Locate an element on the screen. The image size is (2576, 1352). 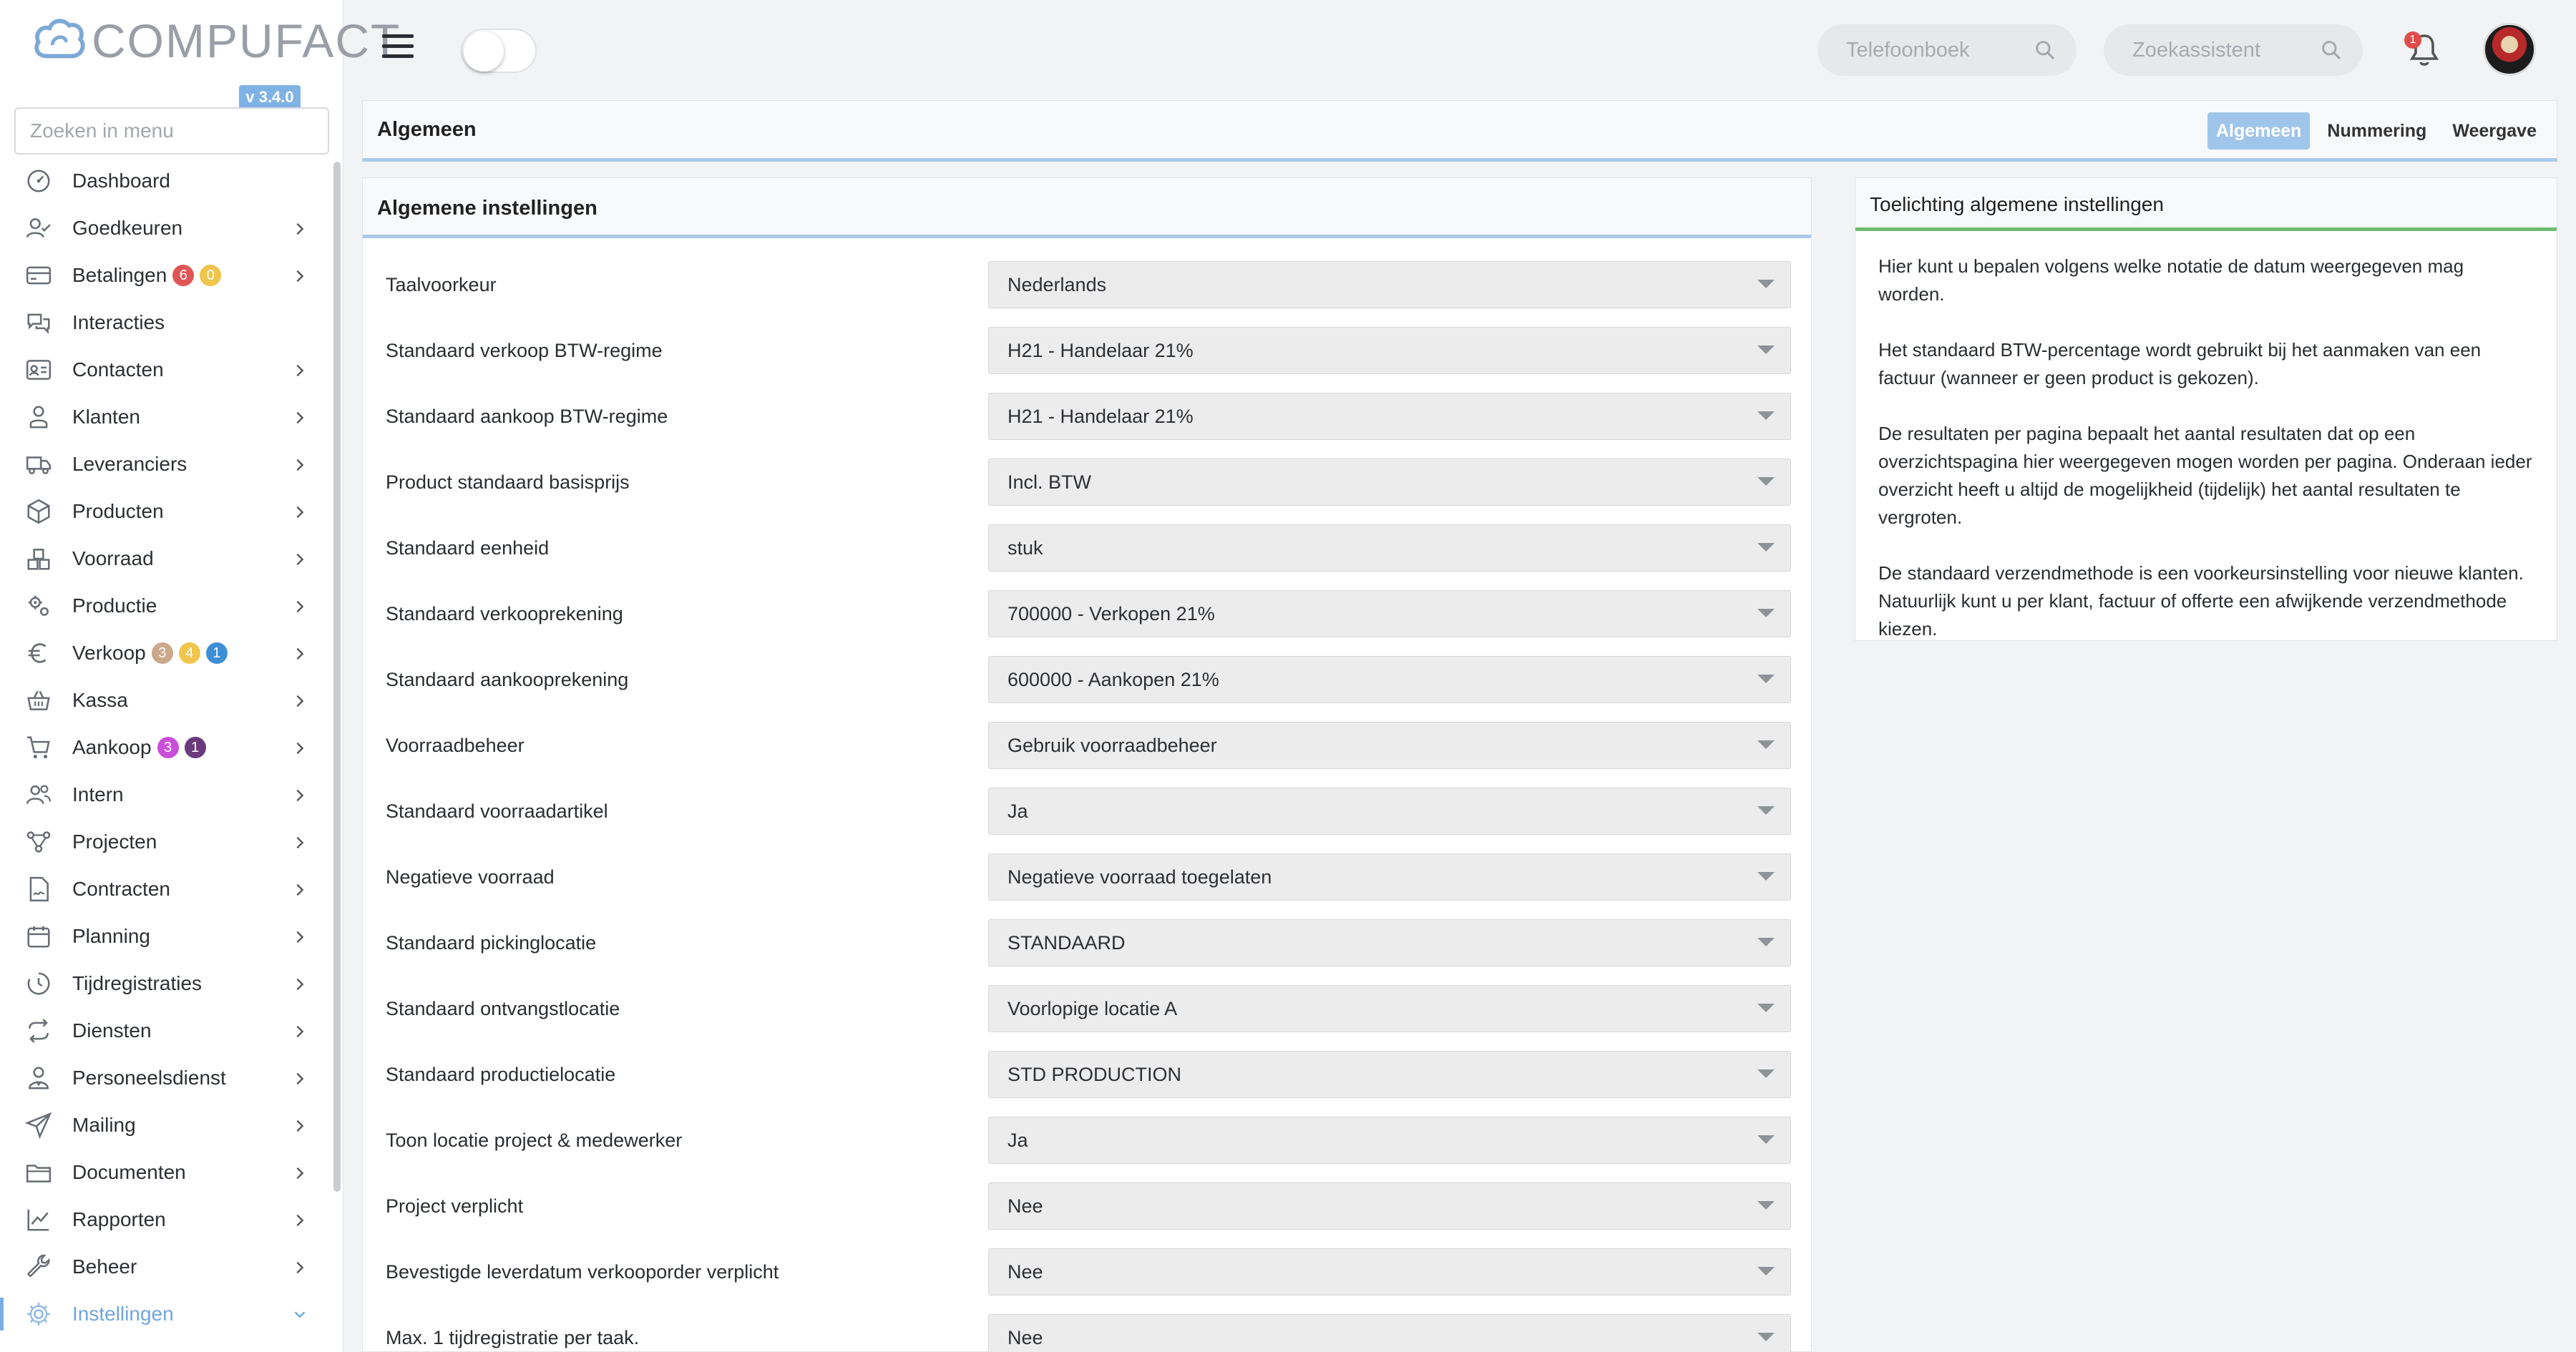
sidebar-item-planning: Planning is located at coordinates (164, 936).